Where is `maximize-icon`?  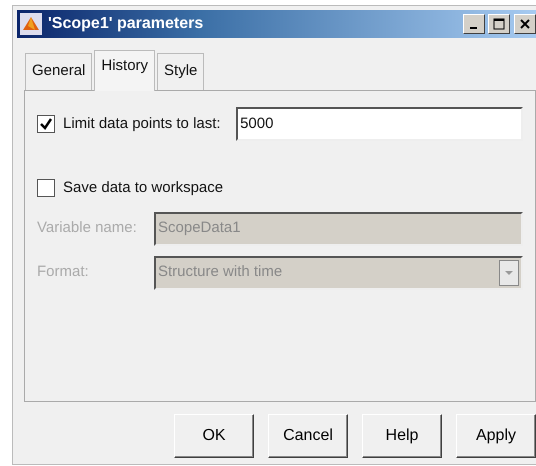 maximize-icon is located at coordinates (499, 24).